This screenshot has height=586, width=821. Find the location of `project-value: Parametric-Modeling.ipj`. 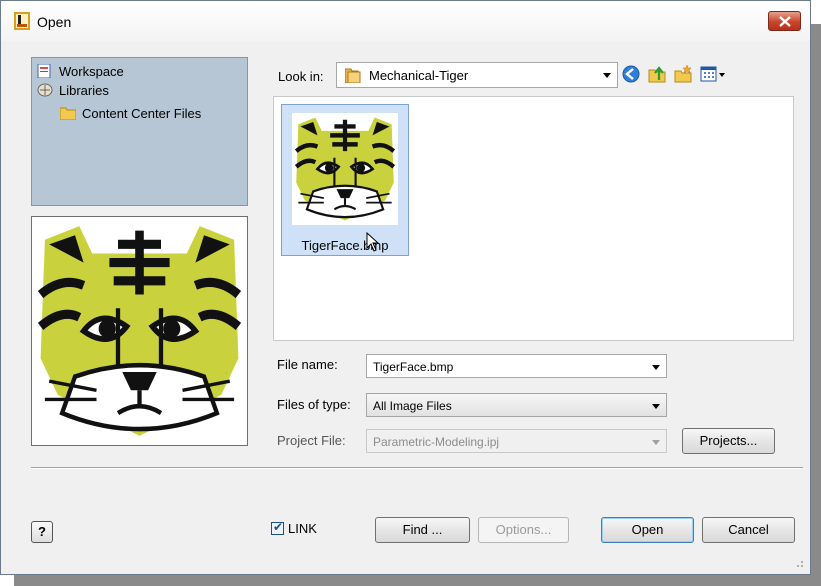

project-value: Parametric-Modeling.ipj is located at coordinates (436, 442).